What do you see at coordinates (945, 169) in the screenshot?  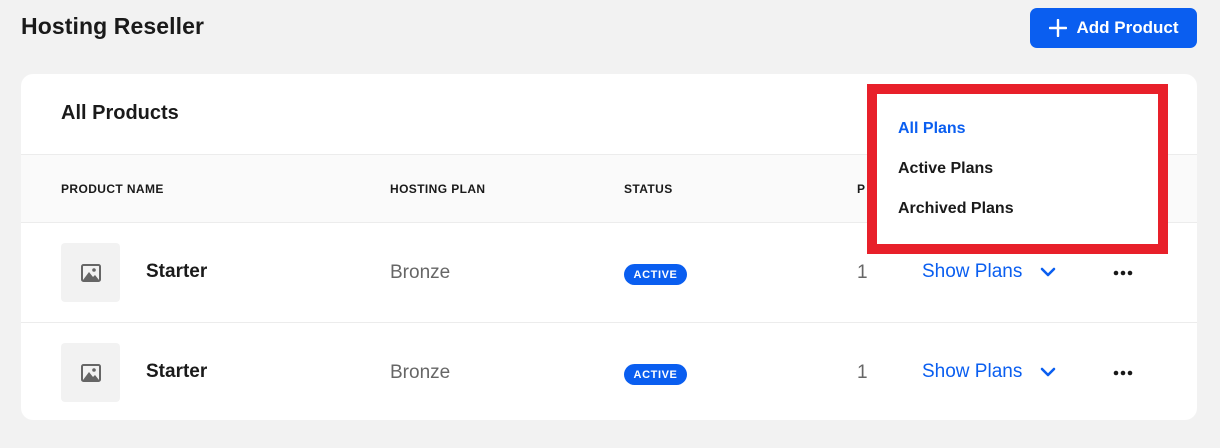 I see `dropdown-item-active-plans: Active Plans` at bounding box center [945, 169].